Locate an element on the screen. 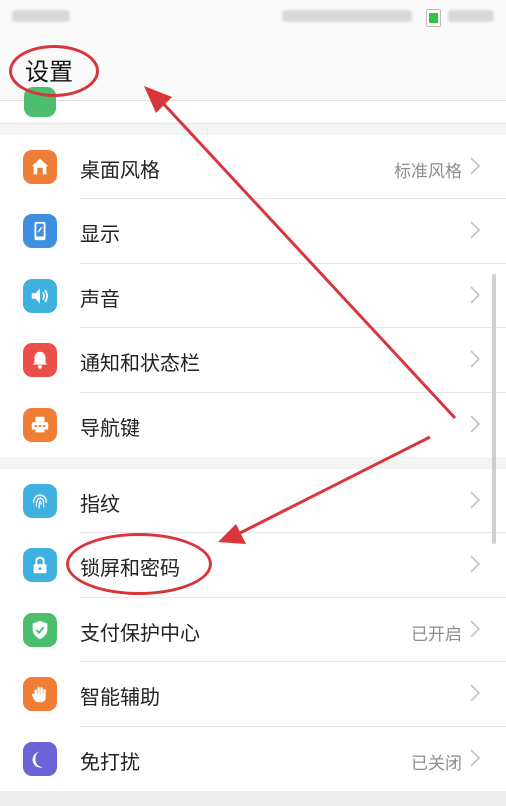 The height and width of the screenshot is (806, 506). setting-label: 通知和状态栏 is located at coordinates (140, 363).